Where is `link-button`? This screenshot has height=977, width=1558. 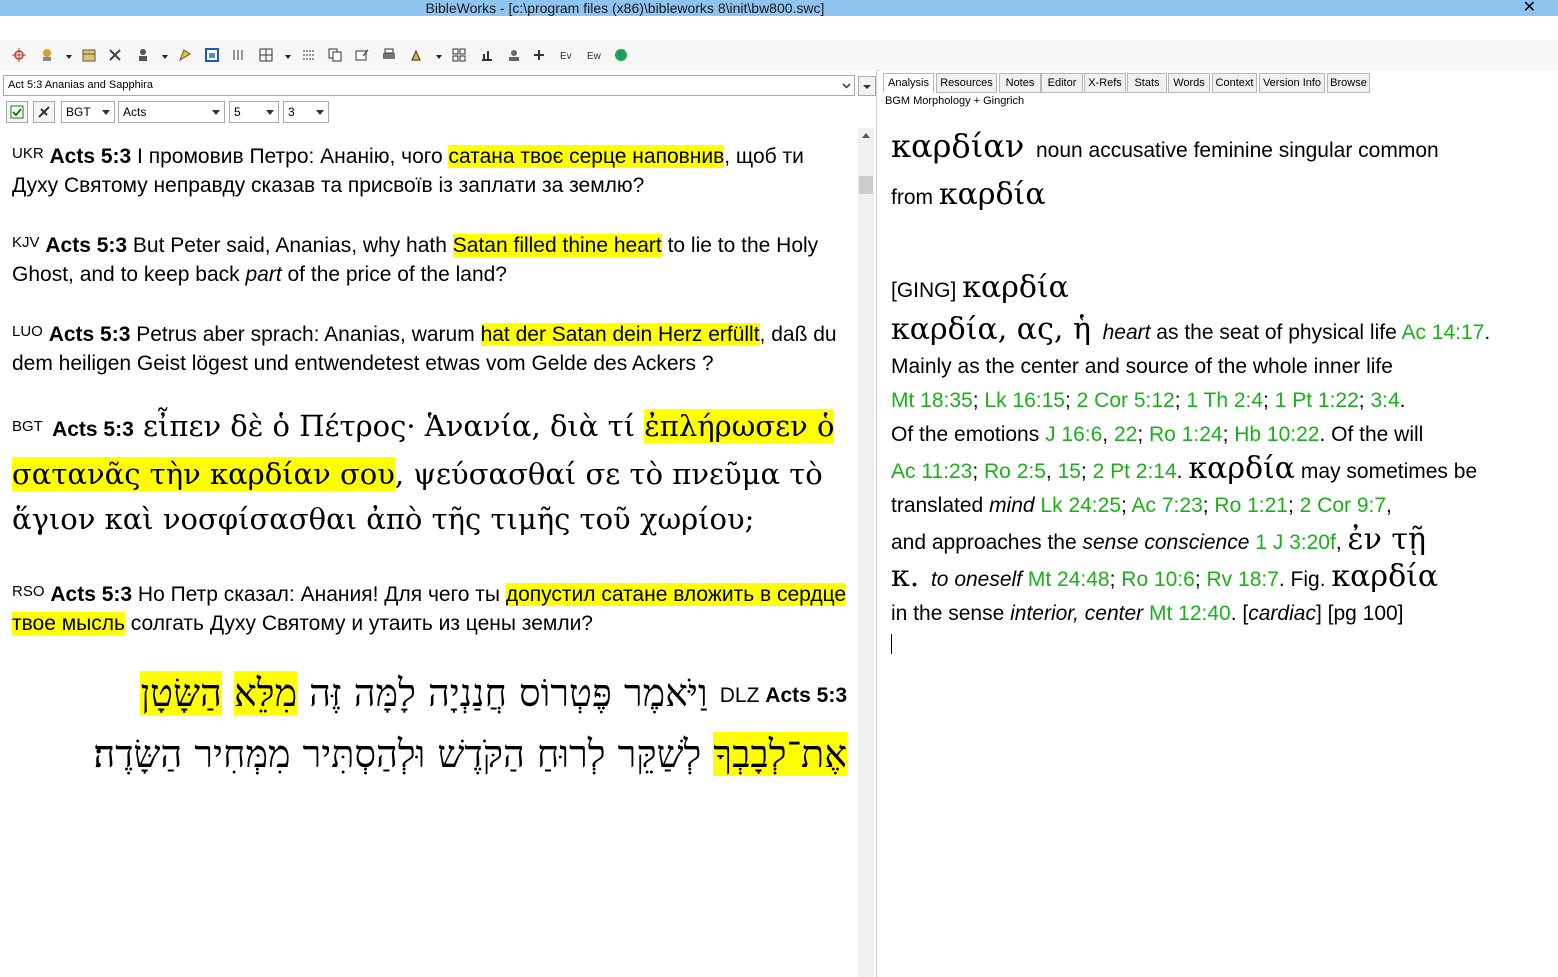
link-button is located at coordinates (44, 112).